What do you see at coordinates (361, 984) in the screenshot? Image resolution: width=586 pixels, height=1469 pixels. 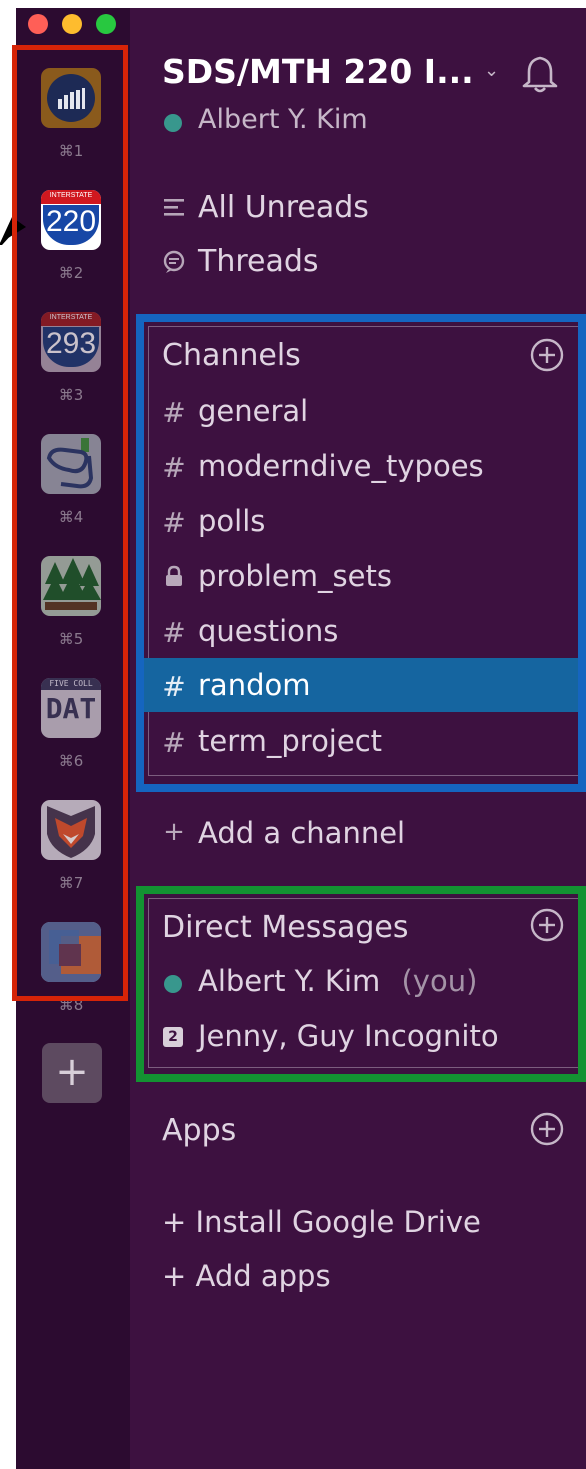 I see `dm-annotation-box` at bounding box center [361, 984].